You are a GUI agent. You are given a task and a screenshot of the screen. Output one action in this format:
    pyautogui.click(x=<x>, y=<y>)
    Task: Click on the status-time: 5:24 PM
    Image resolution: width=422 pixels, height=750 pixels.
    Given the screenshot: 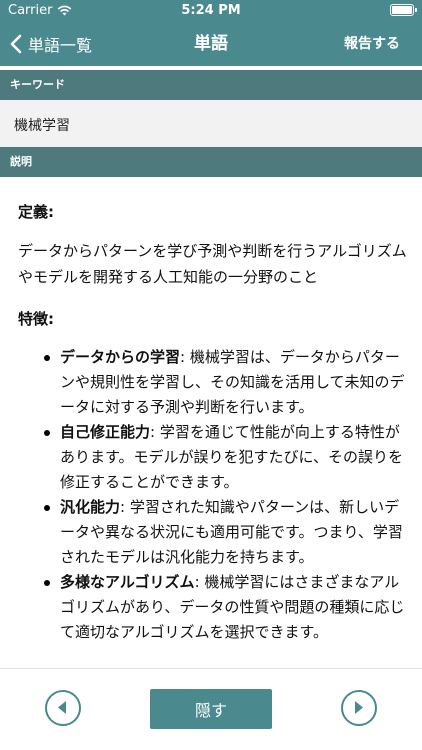 What is the action you would take?
    pyautogui.click(x=211, y=10)
    